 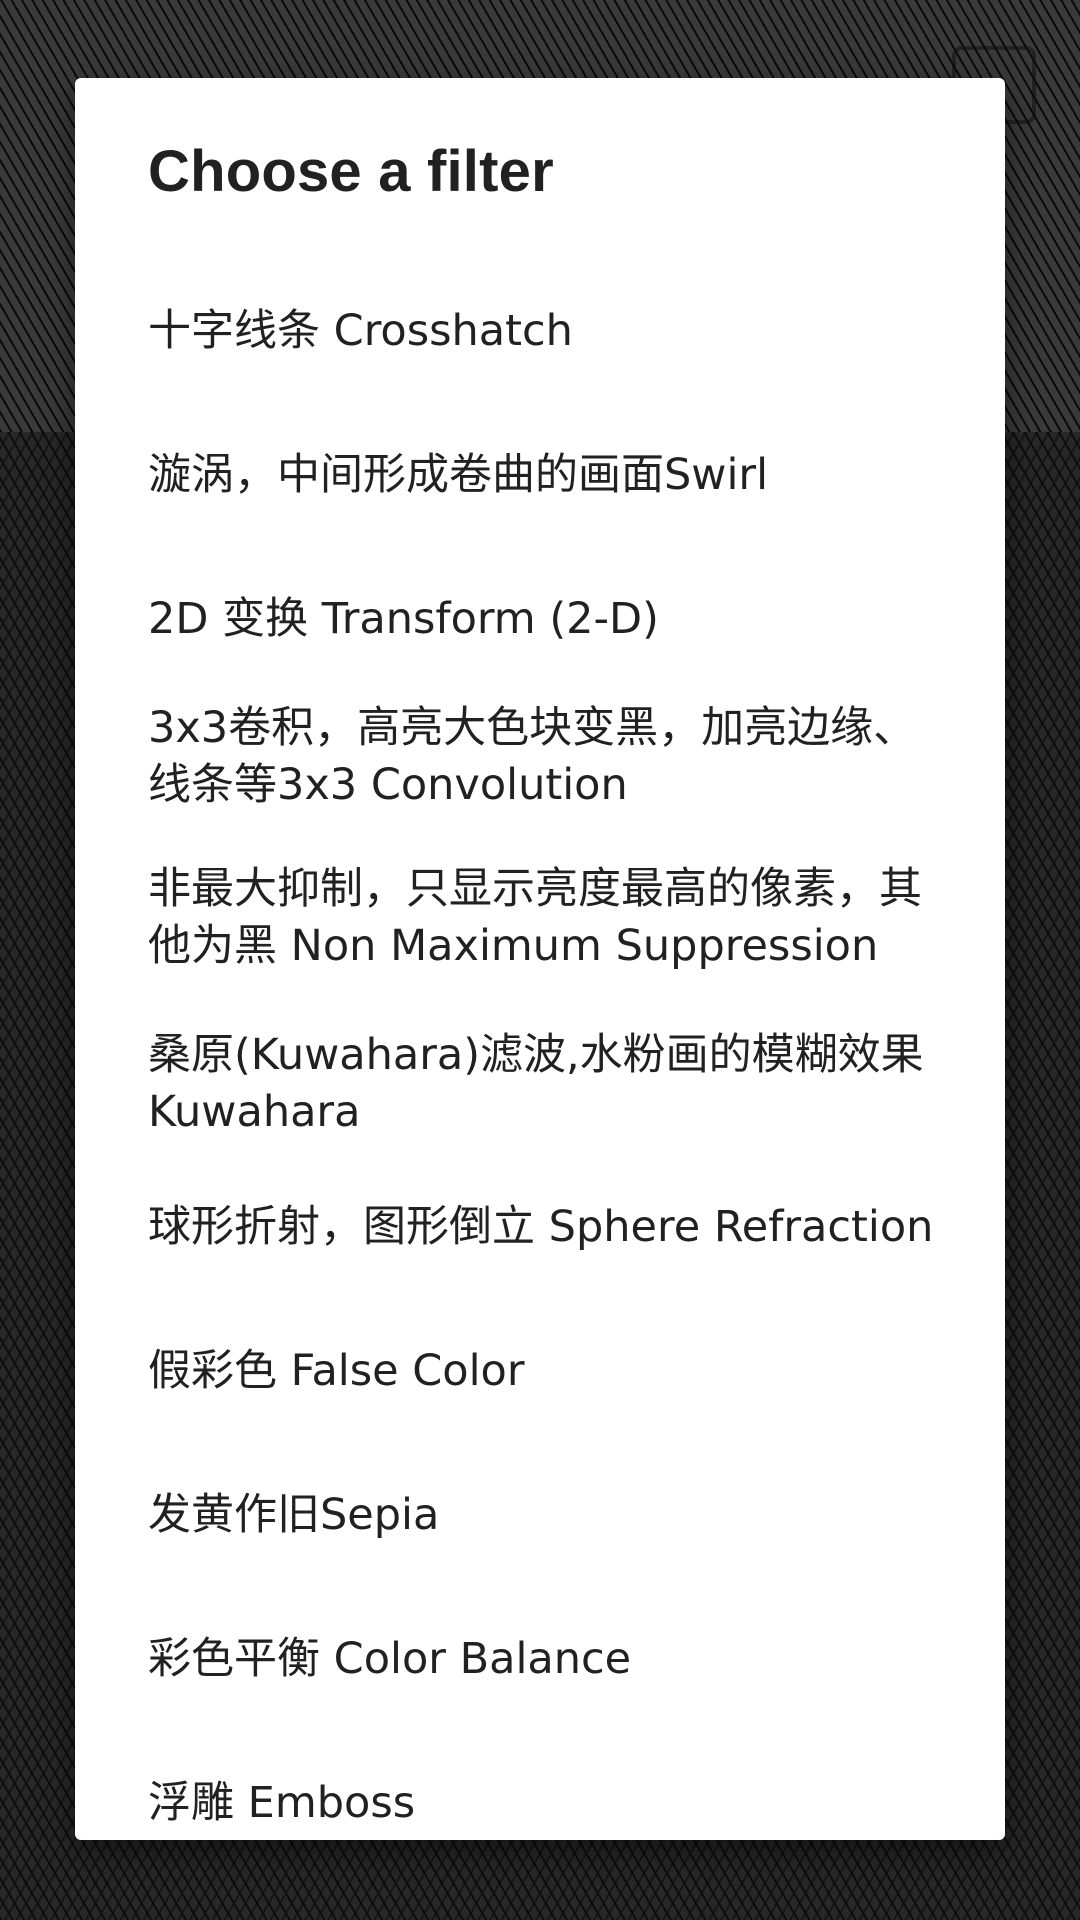 What do you see at coordinates (294, 1514) in the screenshot?
I see `filter-item-label: 发黄作旧Sepia` at bounding box center [294, 1514].